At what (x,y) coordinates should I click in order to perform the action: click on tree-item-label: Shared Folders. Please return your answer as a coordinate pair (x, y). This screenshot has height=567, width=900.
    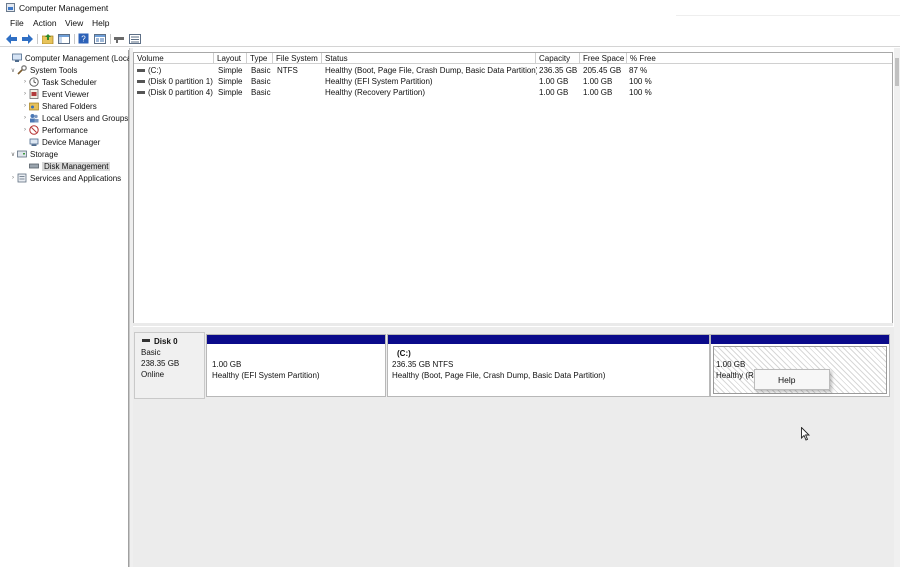
    Looking at the image, I should click on (69, 106).